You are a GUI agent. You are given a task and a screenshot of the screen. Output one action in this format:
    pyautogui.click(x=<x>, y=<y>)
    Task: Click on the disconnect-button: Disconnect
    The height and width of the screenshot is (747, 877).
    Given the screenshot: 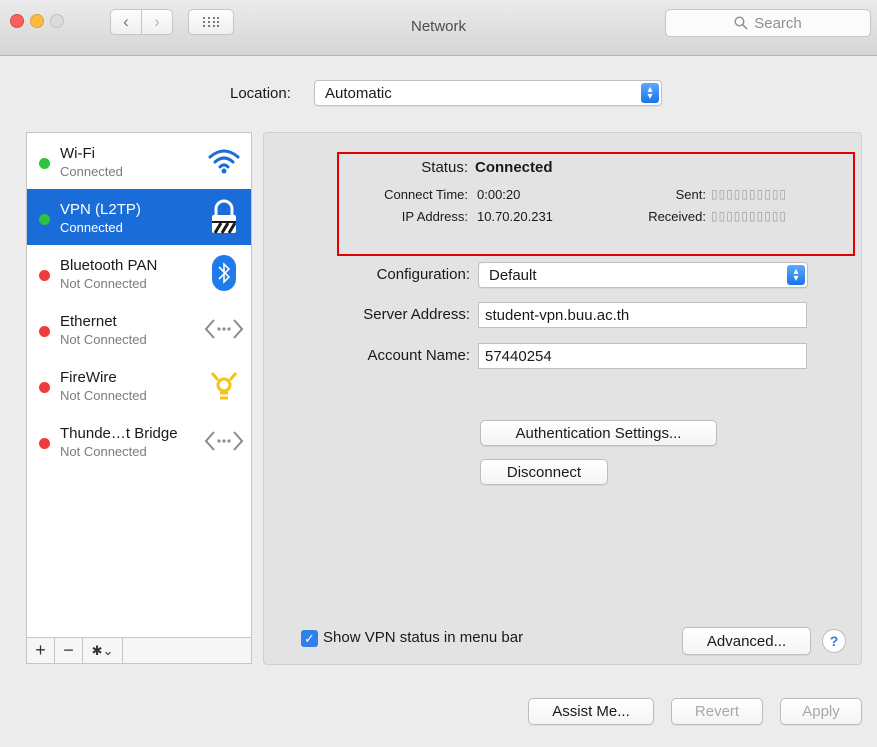 What is the action you would take?
    pyautogui.click(x=544, y=472)
    